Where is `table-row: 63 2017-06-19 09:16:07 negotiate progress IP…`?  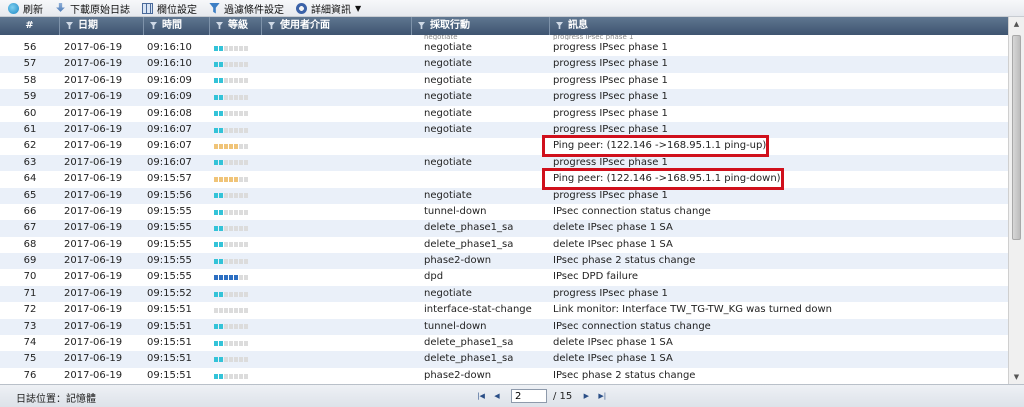
table-row: 63 2017-06-19 09:16:07 negotiate progress IP… is located at coordinates (504, 163).